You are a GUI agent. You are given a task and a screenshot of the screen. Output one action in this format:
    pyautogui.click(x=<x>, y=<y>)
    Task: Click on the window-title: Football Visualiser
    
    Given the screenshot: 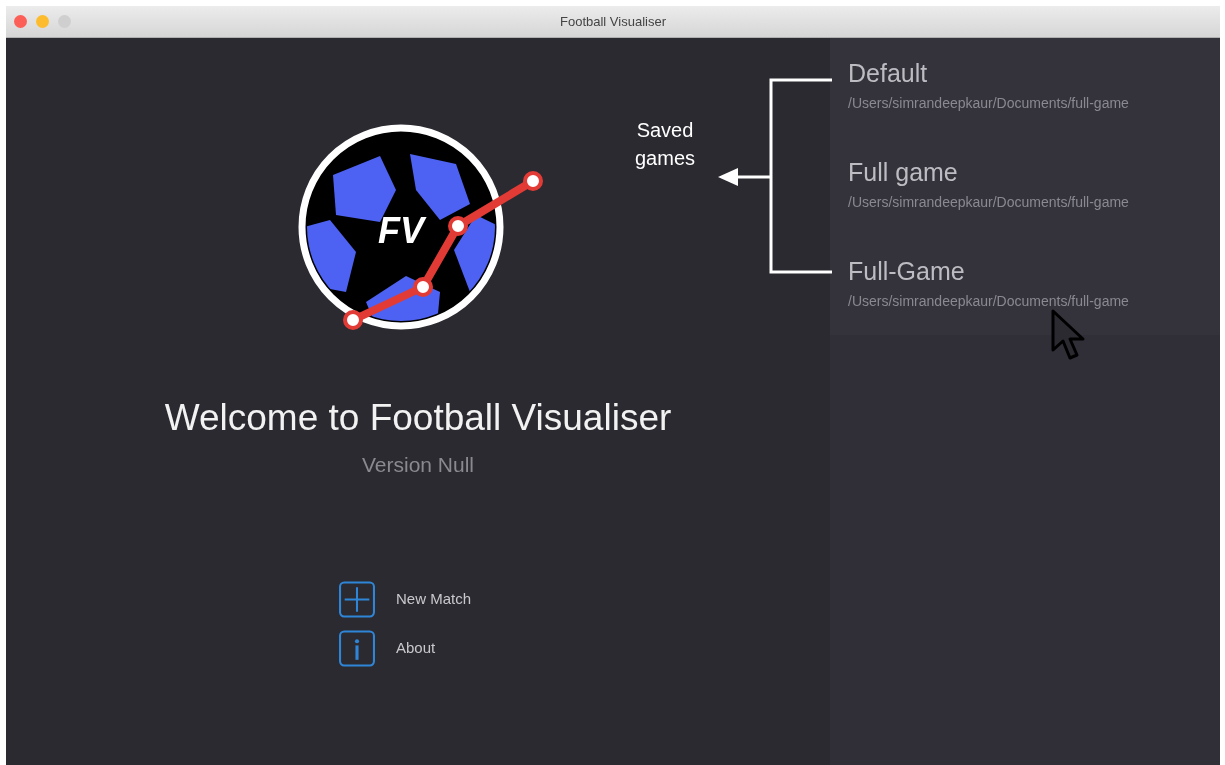 What is the action you would take?
    pyautogui.click(x=613, y=21)
    